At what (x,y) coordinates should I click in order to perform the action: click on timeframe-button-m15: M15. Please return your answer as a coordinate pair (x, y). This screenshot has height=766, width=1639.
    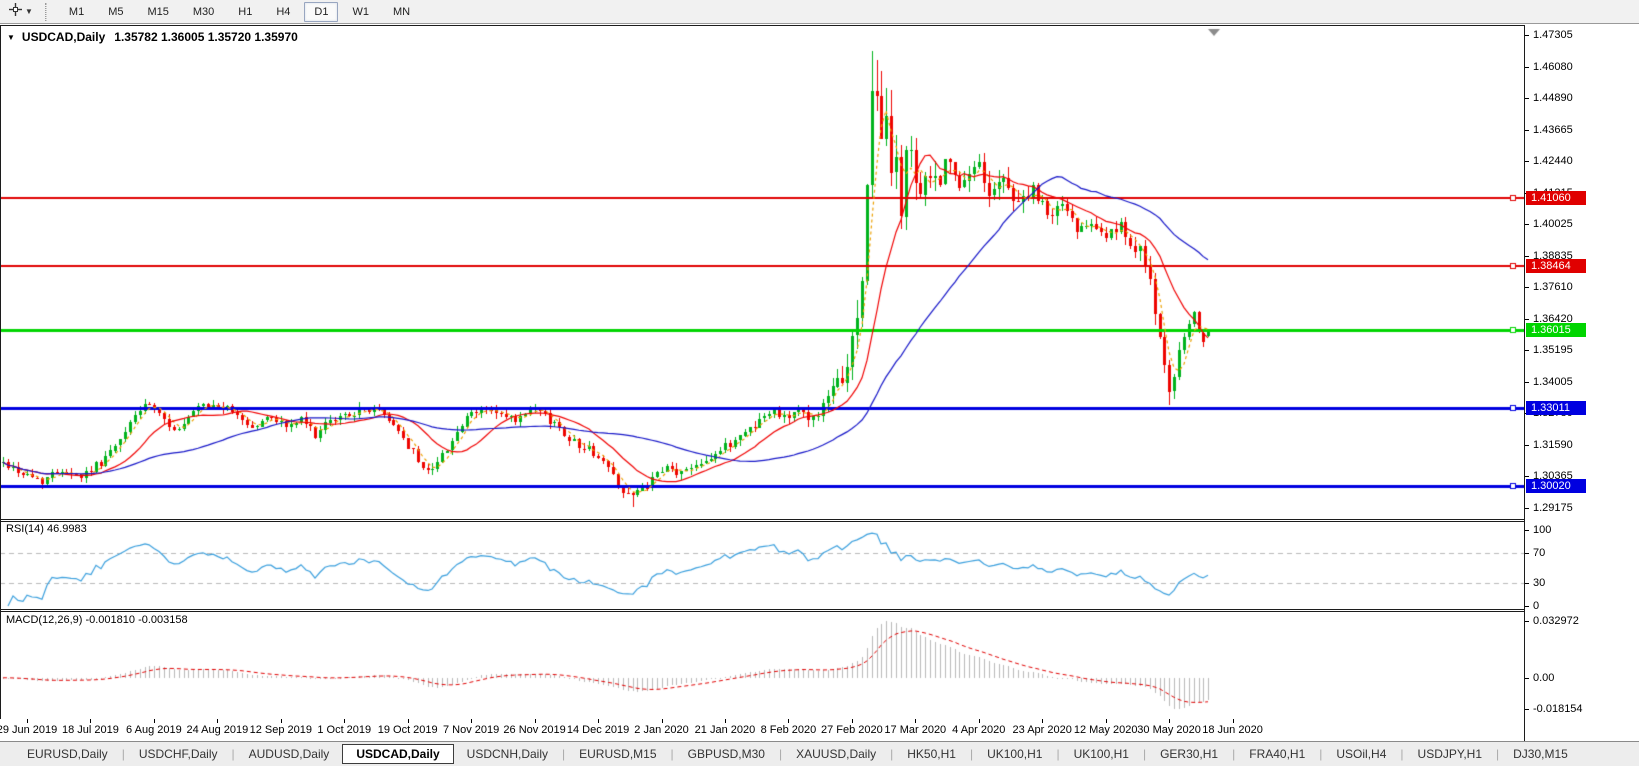
    Looking at the image, I should click on (157, 12).